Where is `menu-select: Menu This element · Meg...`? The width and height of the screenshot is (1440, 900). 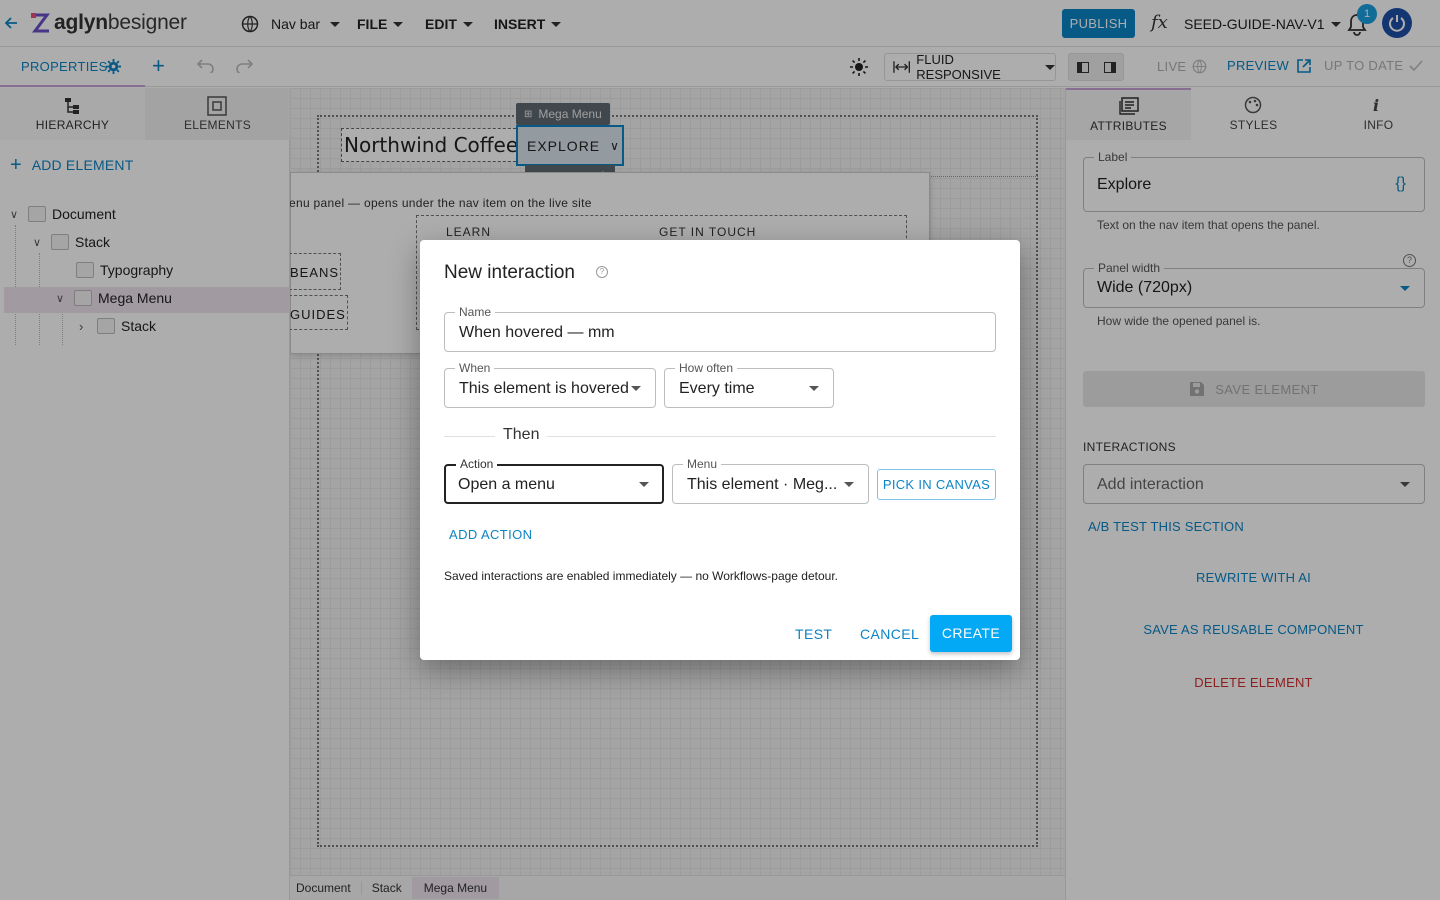 menu-select: Menu This element · Meg... is located at coordinates (770, 480).